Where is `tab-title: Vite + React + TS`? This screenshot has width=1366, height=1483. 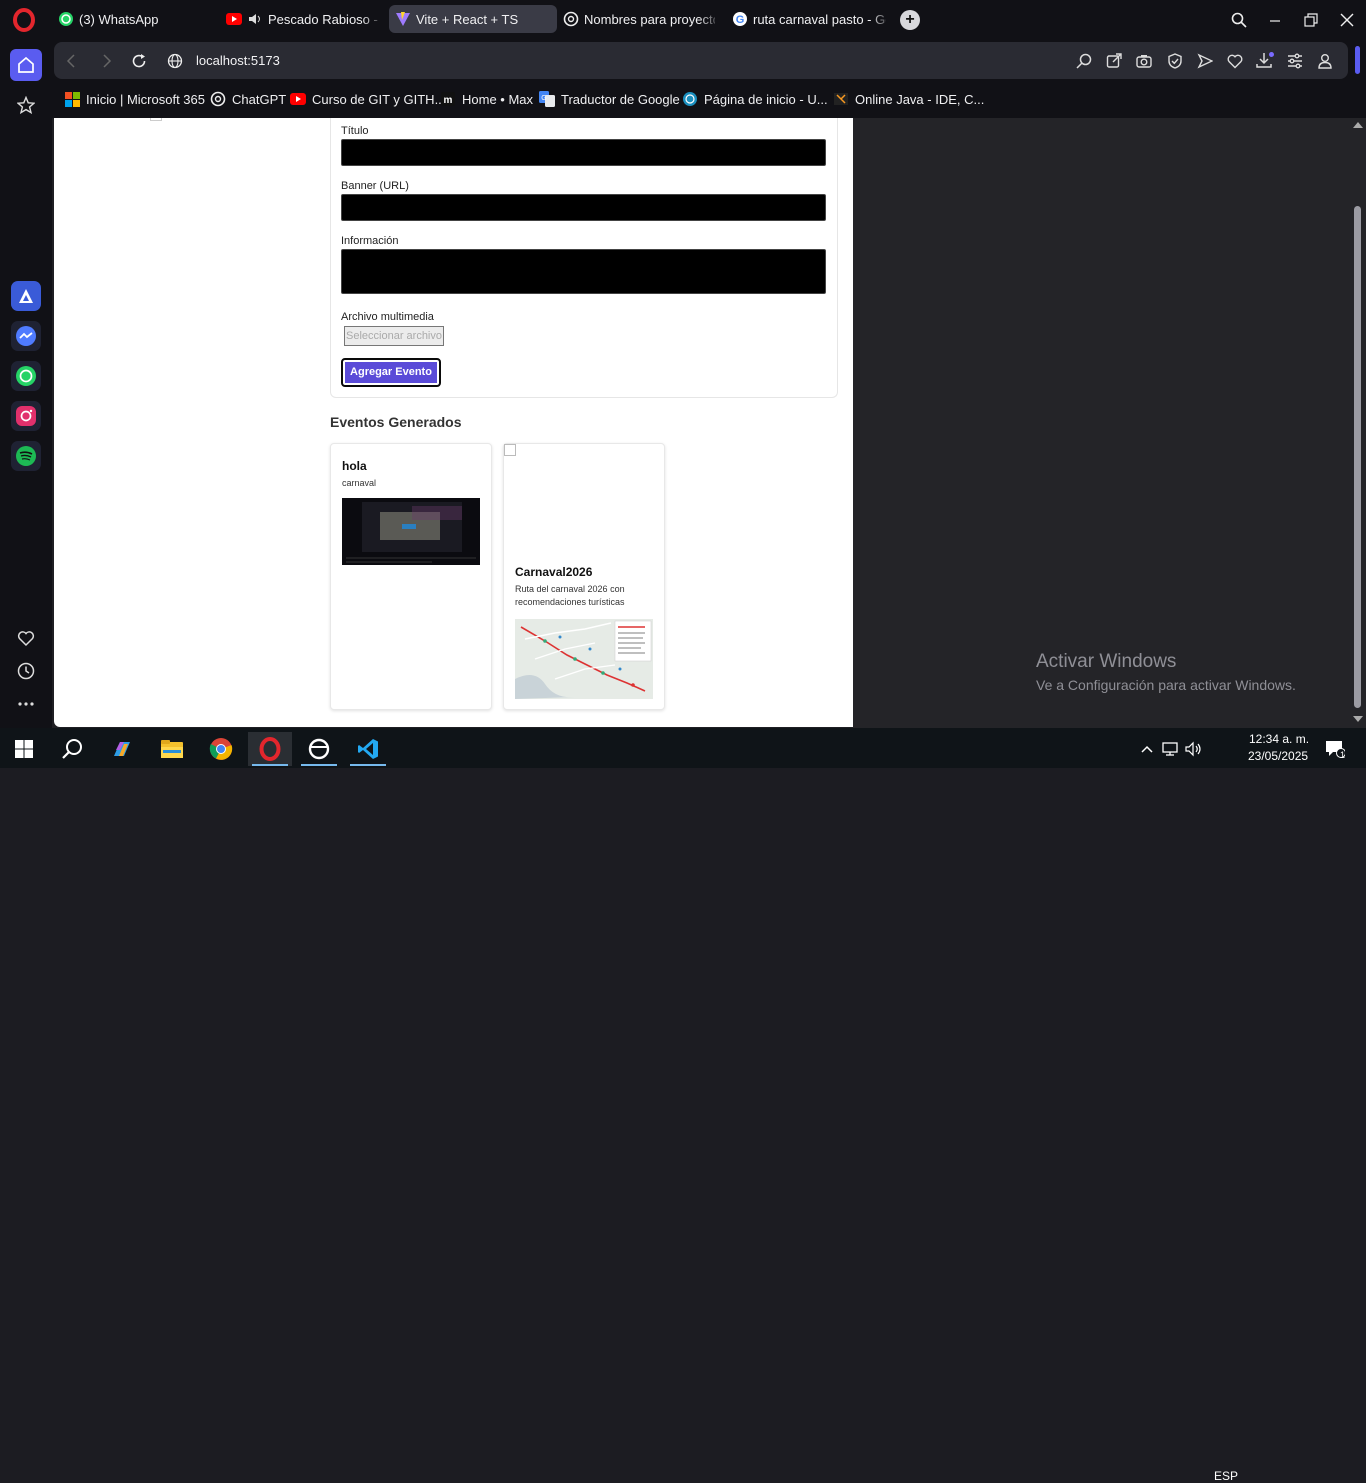
tab-title: Vite + React + TS is located at coordinates (467, 19).